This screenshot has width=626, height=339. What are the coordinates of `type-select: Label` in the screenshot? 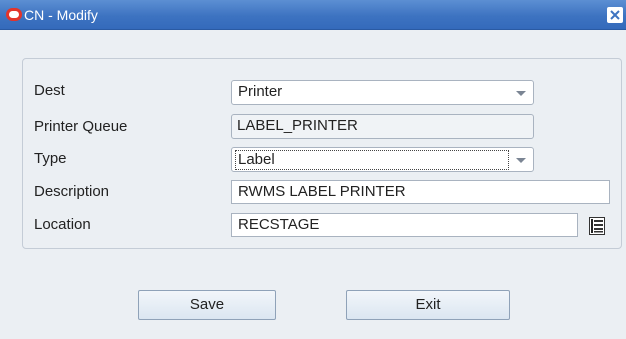 It's located at (382, 159).